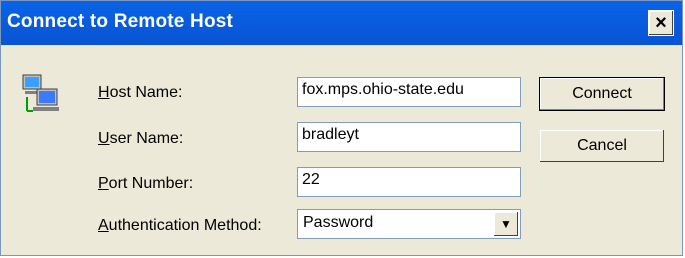  Describe the element at coordinates (41, 95) in the screenshot. I see `network-computers-icon` at that location.